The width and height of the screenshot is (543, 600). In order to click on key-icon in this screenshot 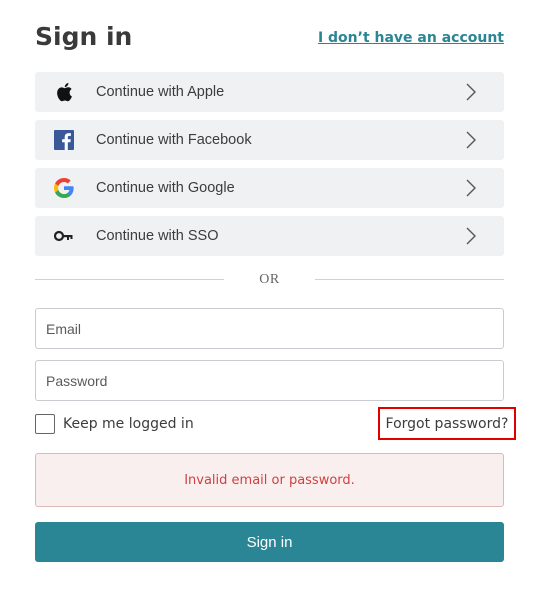, I will do `click(64, 236)`.